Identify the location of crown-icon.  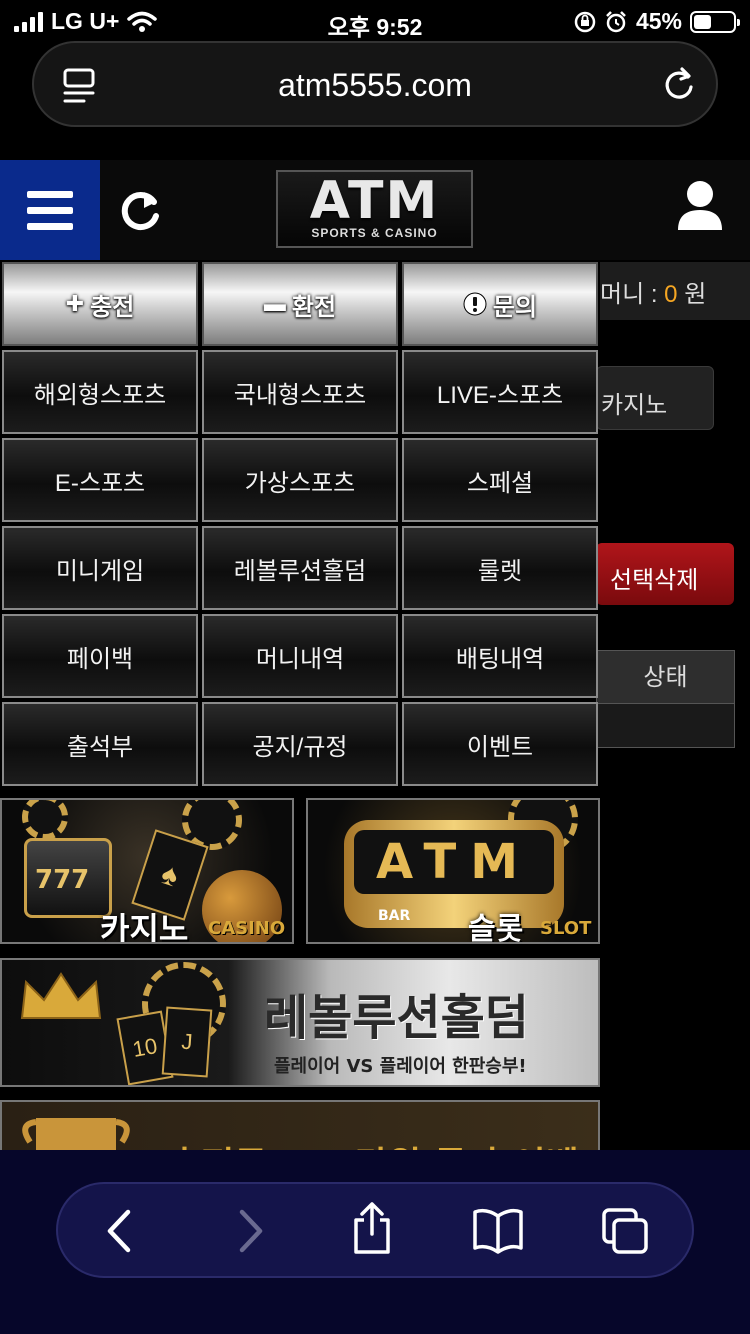
(61, 995).